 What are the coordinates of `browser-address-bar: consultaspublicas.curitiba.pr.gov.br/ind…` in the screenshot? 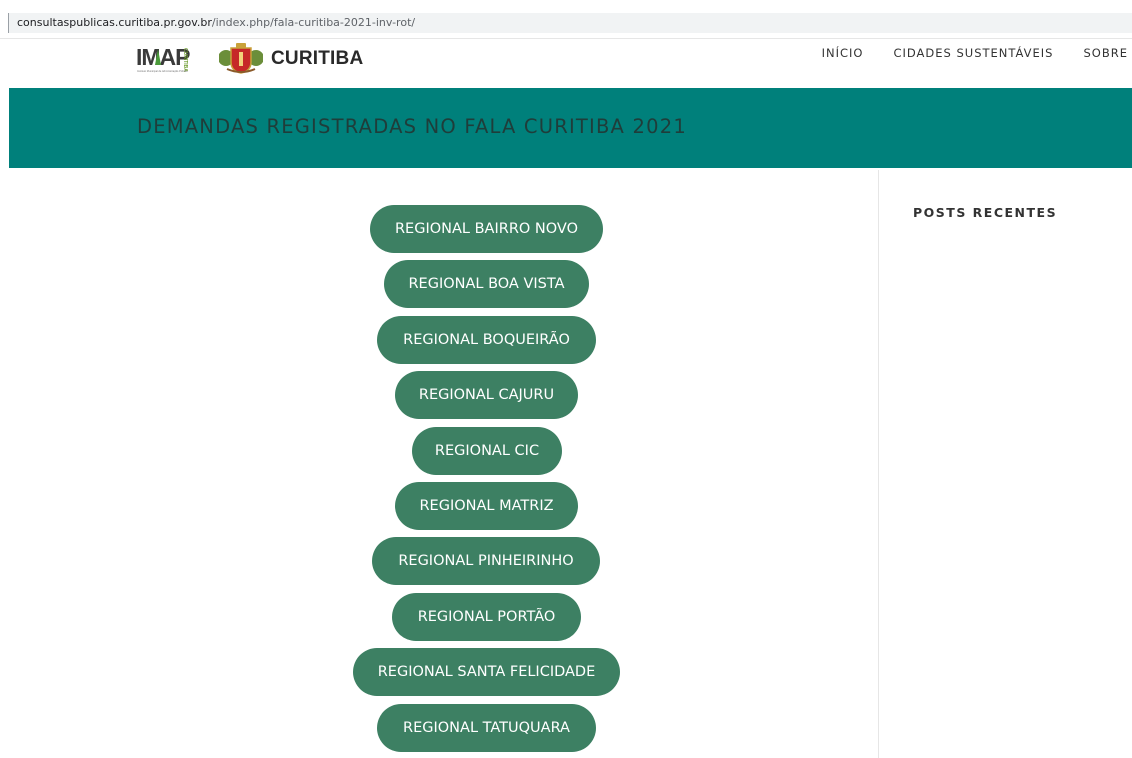 It's located at (566, 18).